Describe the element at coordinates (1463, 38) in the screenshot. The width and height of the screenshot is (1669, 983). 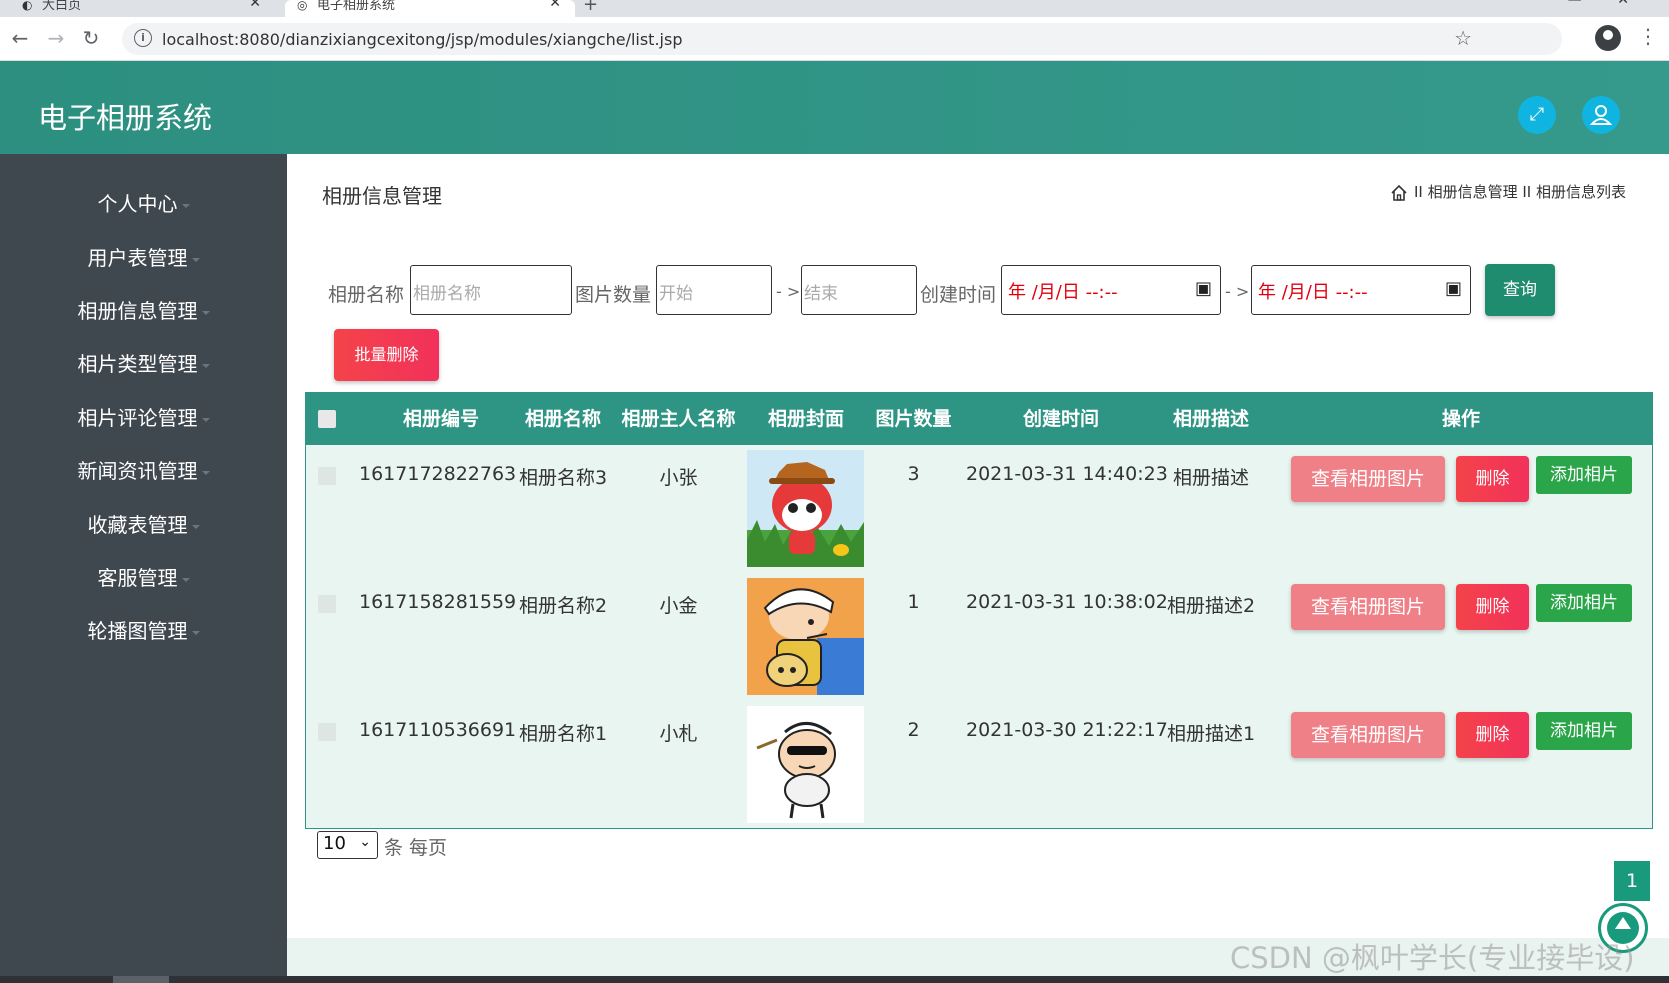
I see `star-icon: ☆` at that location.